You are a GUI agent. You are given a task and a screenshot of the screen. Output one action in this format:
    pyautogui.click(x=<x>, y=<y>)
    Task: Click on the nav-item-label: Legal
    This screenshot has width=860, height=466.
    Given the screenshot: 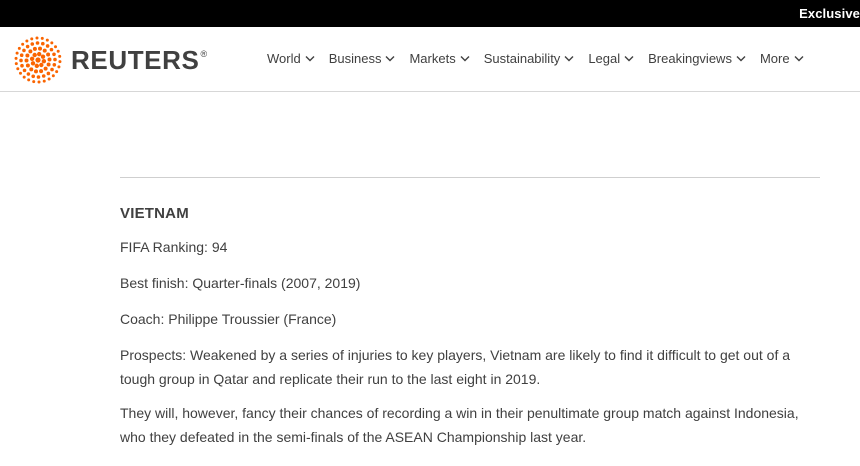 What is the action you would take?
    pyautogui.click(x=604, y=58)
    